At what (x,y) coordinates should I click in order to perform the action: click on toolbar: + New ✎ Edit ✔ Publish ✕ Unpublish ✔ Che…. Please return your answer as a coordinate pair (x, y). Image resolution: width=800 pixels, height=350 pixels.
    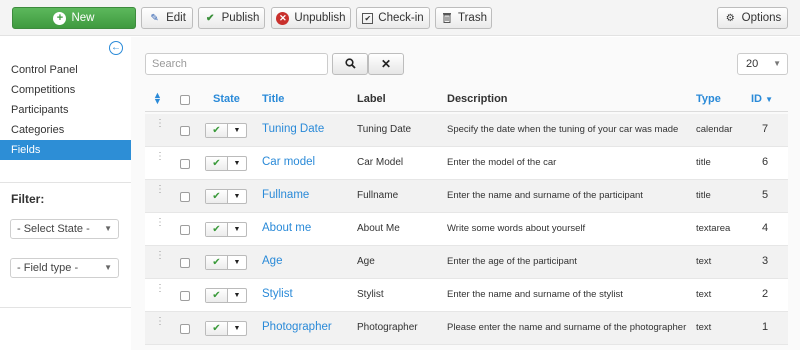
    Looking at the image, I should click on (400, 18).